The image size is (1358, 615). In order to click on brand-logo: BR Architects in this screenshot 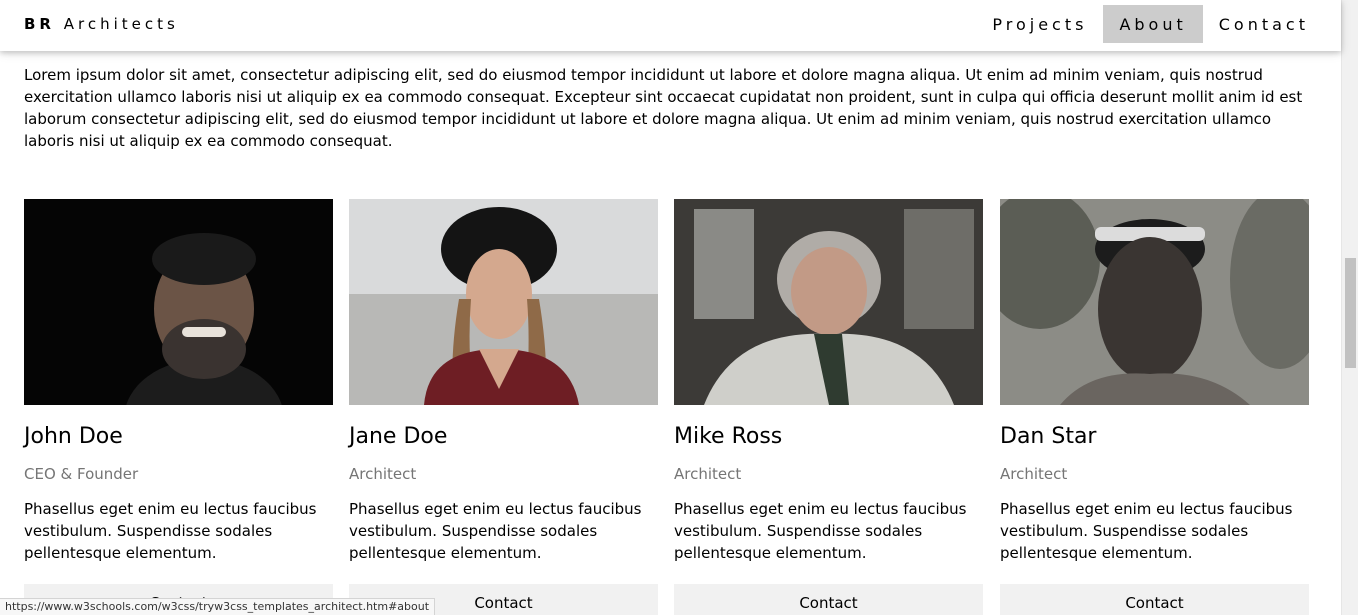, I will do `click(101, 24)`.